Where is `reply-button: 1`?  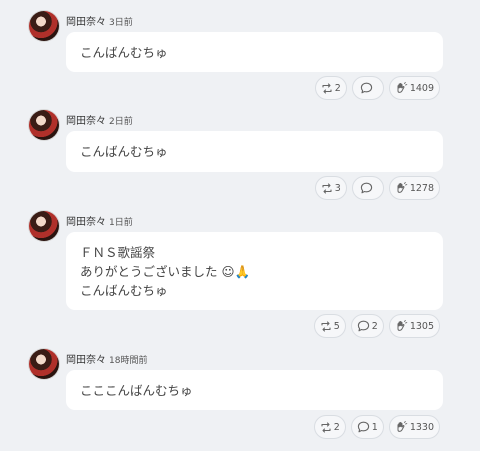
reply-button: 1 is located at coordinates (367, 427).